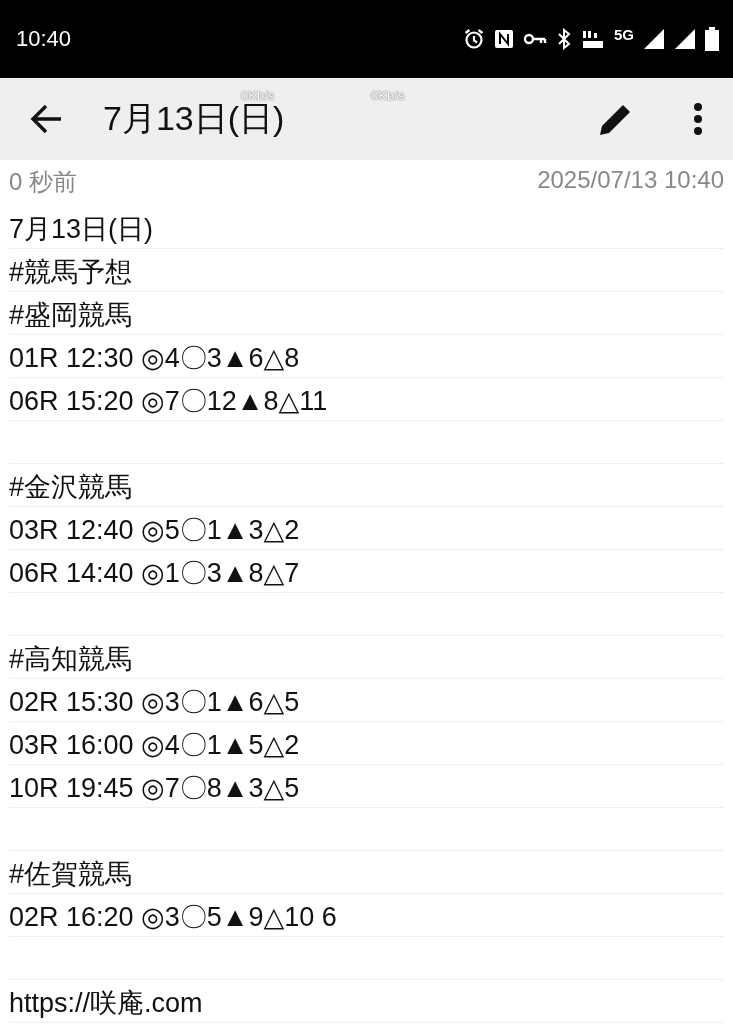 The image size is (733, 1024). Describe the element at coordinates (154, 530) in the screenshot. I see `note-line: 03R 12:40 ◎5〇1▲3△2` at that location.